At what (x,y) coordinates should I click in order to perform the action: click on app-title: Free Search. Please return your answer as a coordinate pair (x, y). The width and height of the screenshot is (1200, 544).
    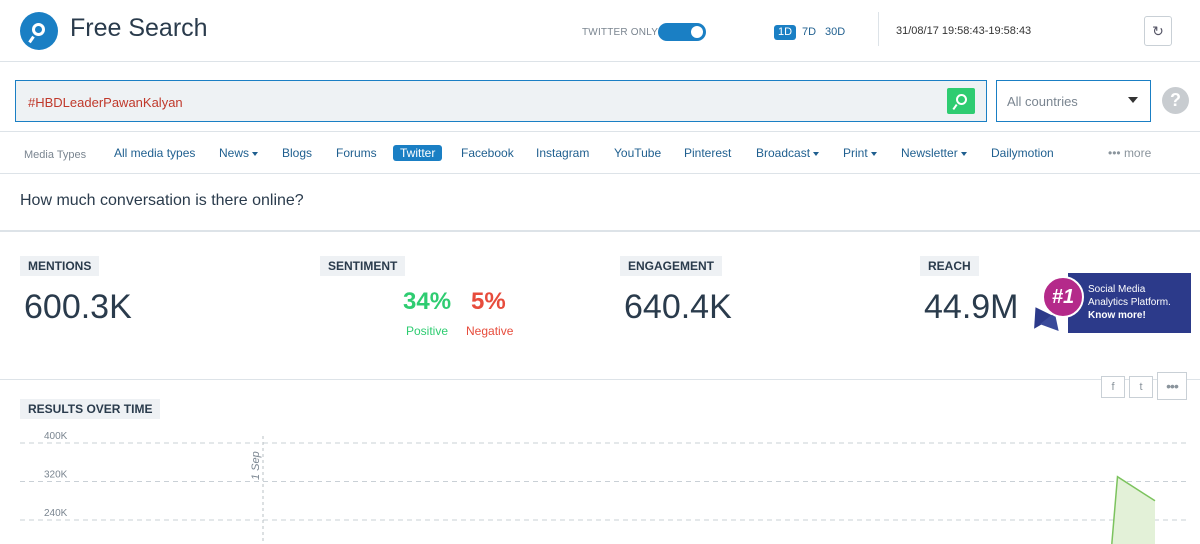
    Looking at the image, I should click on (139, 28).